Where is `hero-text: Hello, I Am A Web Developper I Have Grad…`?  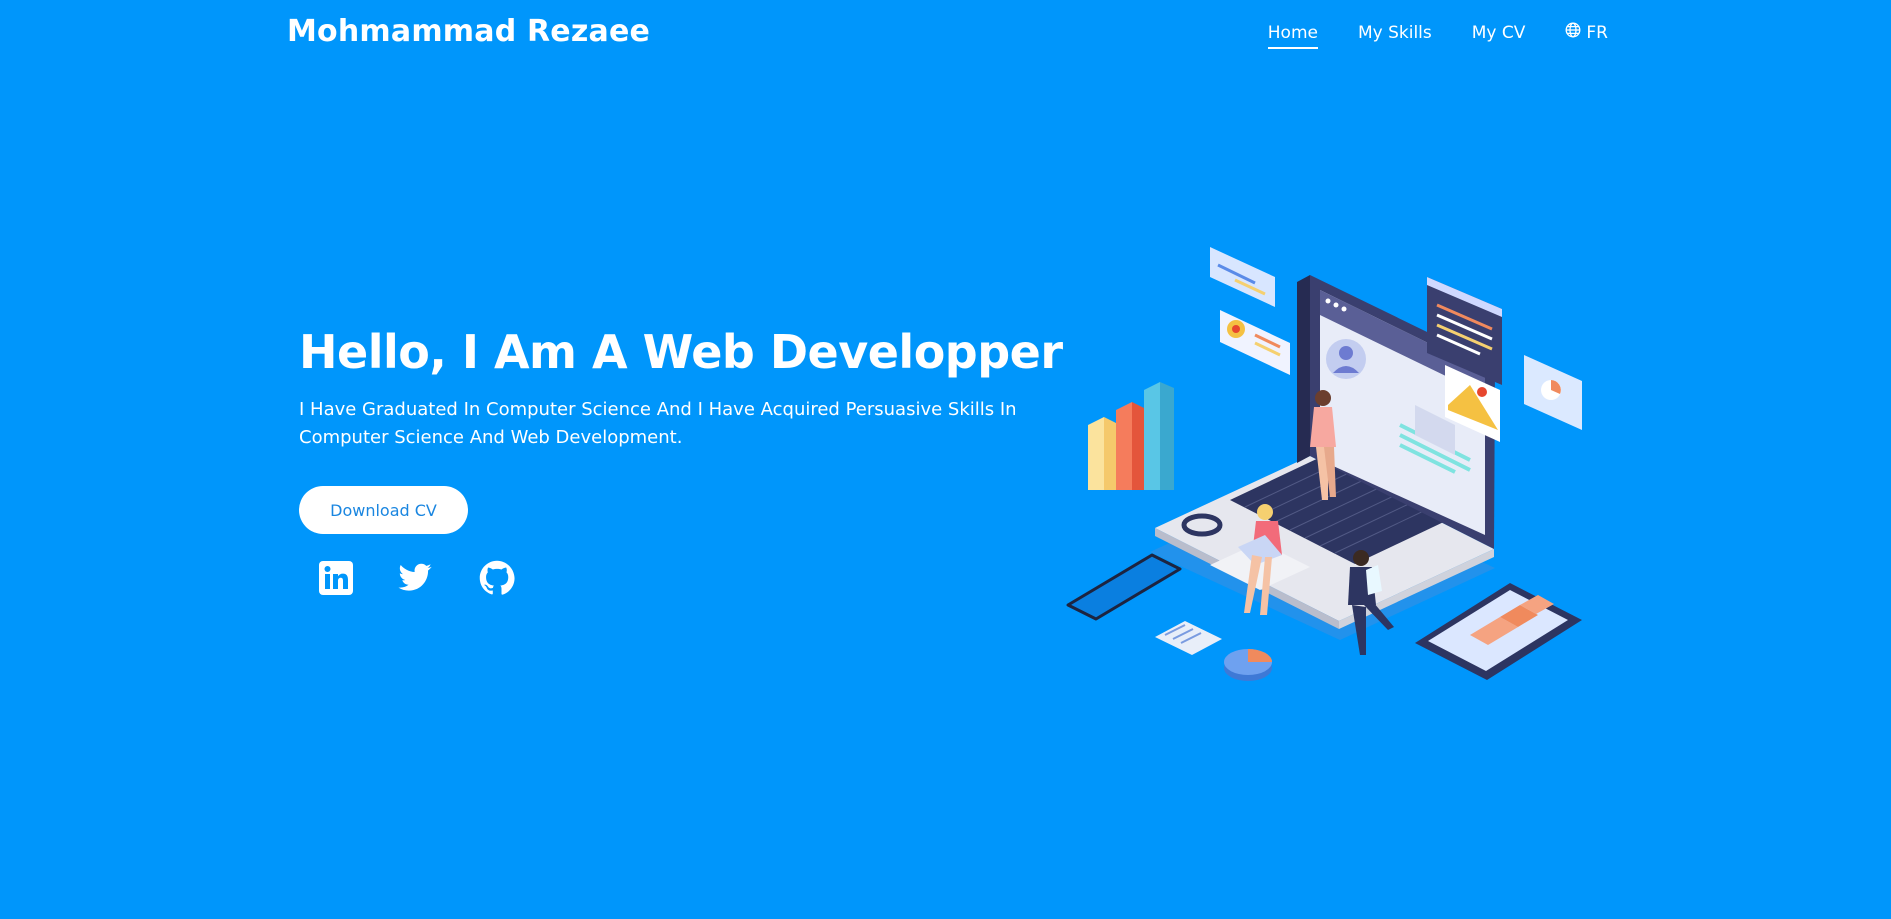 hero-text: Hello, I Am A Web Developper I Have Grad… is located at coordinates (681, 387).